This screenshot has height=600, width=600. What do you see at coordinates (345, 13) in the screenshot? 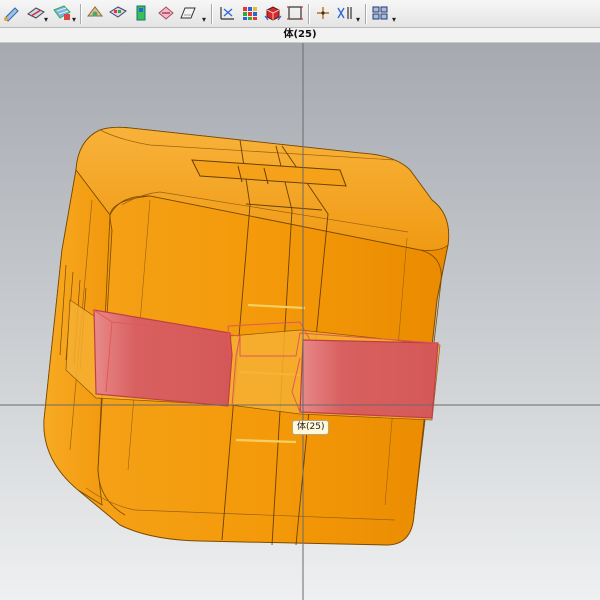
I see `mirror-icon` at bounding box center [345, 13].